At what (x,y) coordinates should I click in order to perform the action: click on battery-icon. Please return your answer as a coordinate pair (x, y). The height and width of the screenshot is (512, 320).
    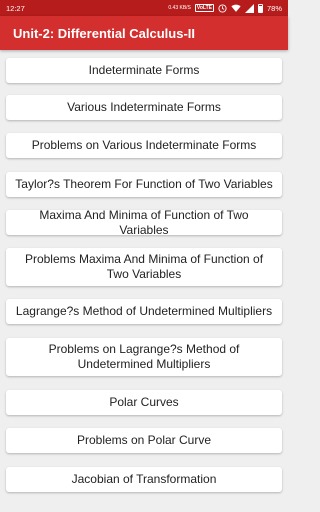
    Looking at the image, I should click on (260, 8).